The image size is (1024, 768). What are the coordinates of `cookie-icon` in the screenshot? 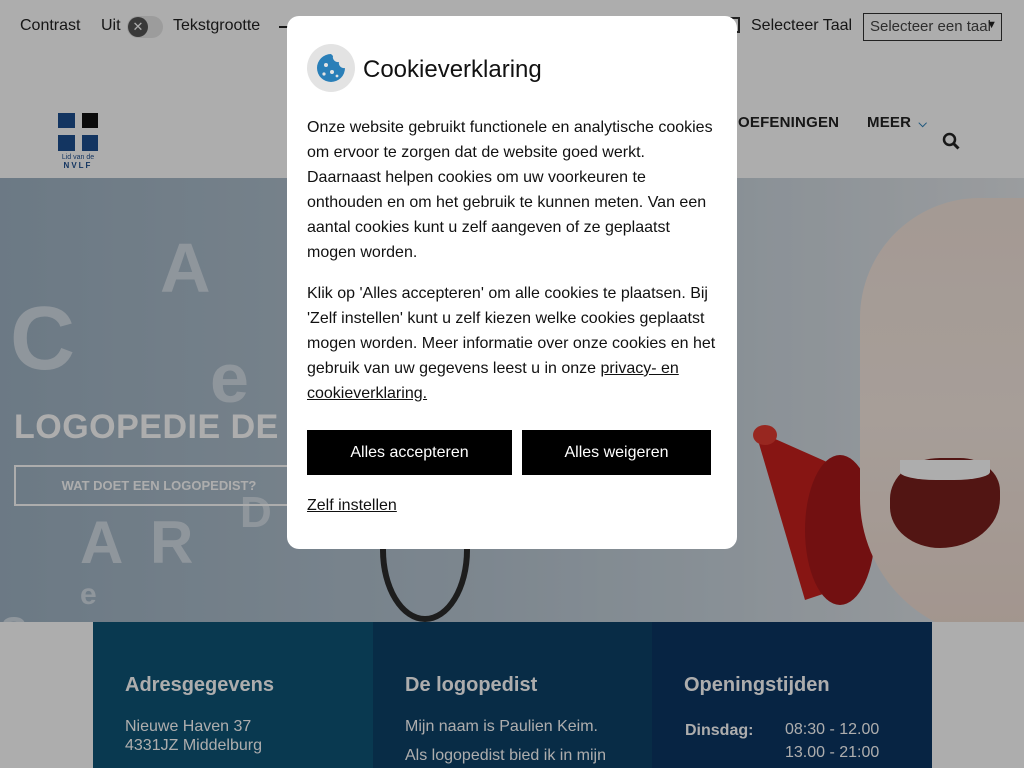 It's located at (331, 68).